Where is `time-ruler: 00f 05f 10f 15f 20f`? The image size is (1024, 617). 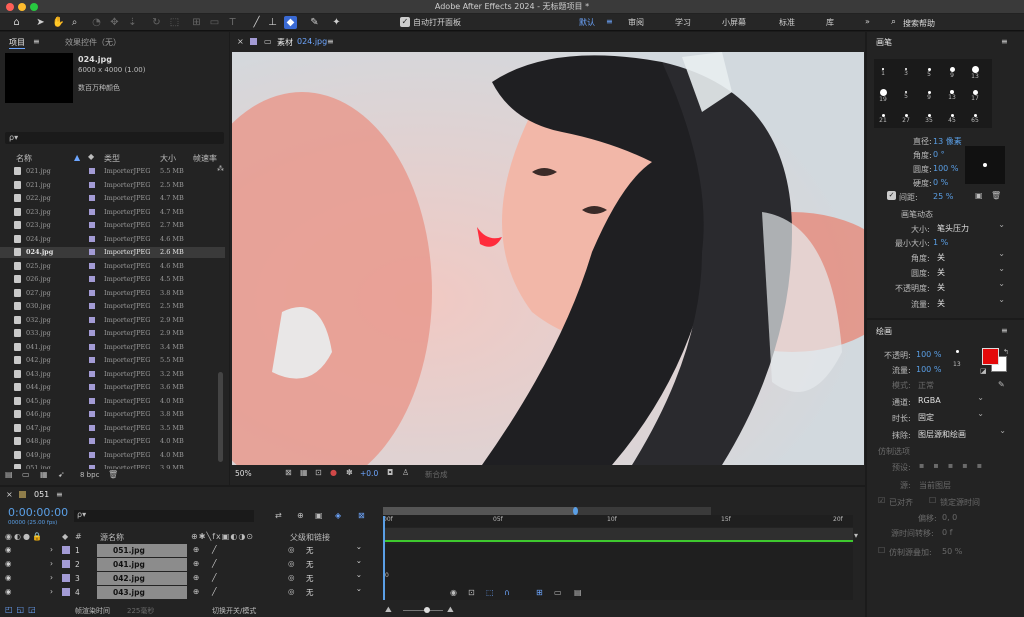
time-ruler: 00f 05f 10f 15f 20f is located at coordinates (618, 521).